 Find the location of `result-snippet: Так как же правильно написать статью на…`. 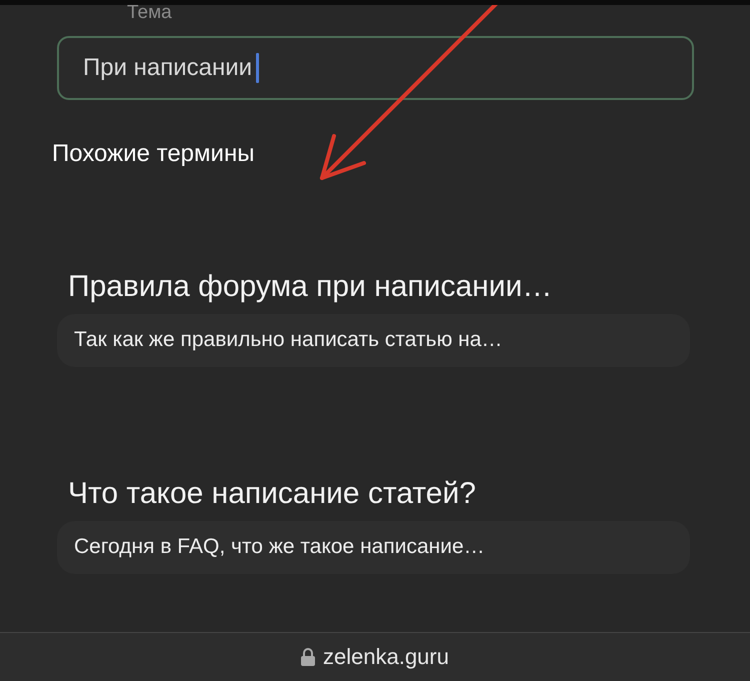

result-snippet: Так как же правильно написать статью на… is located at coordinates (373, 340).